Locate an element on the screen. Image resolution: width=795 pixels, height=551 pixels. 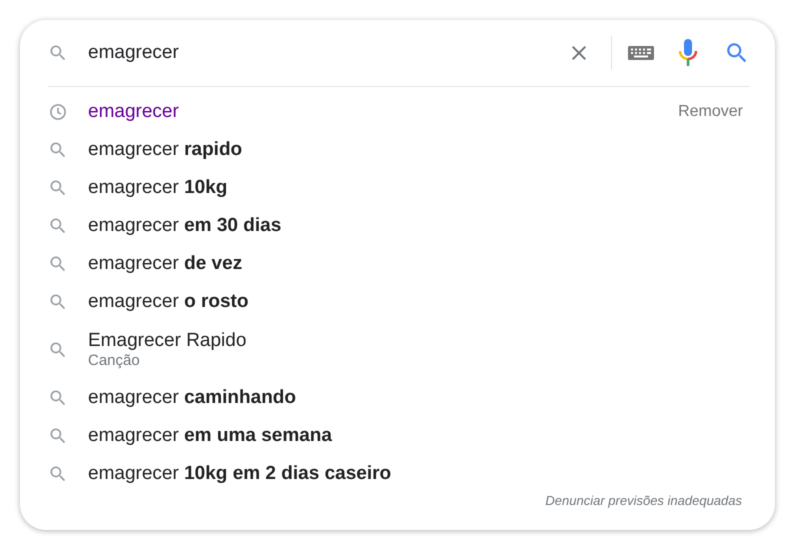
report-link: Denunciar previsões inadequadas is located at coordinates (643, 500).